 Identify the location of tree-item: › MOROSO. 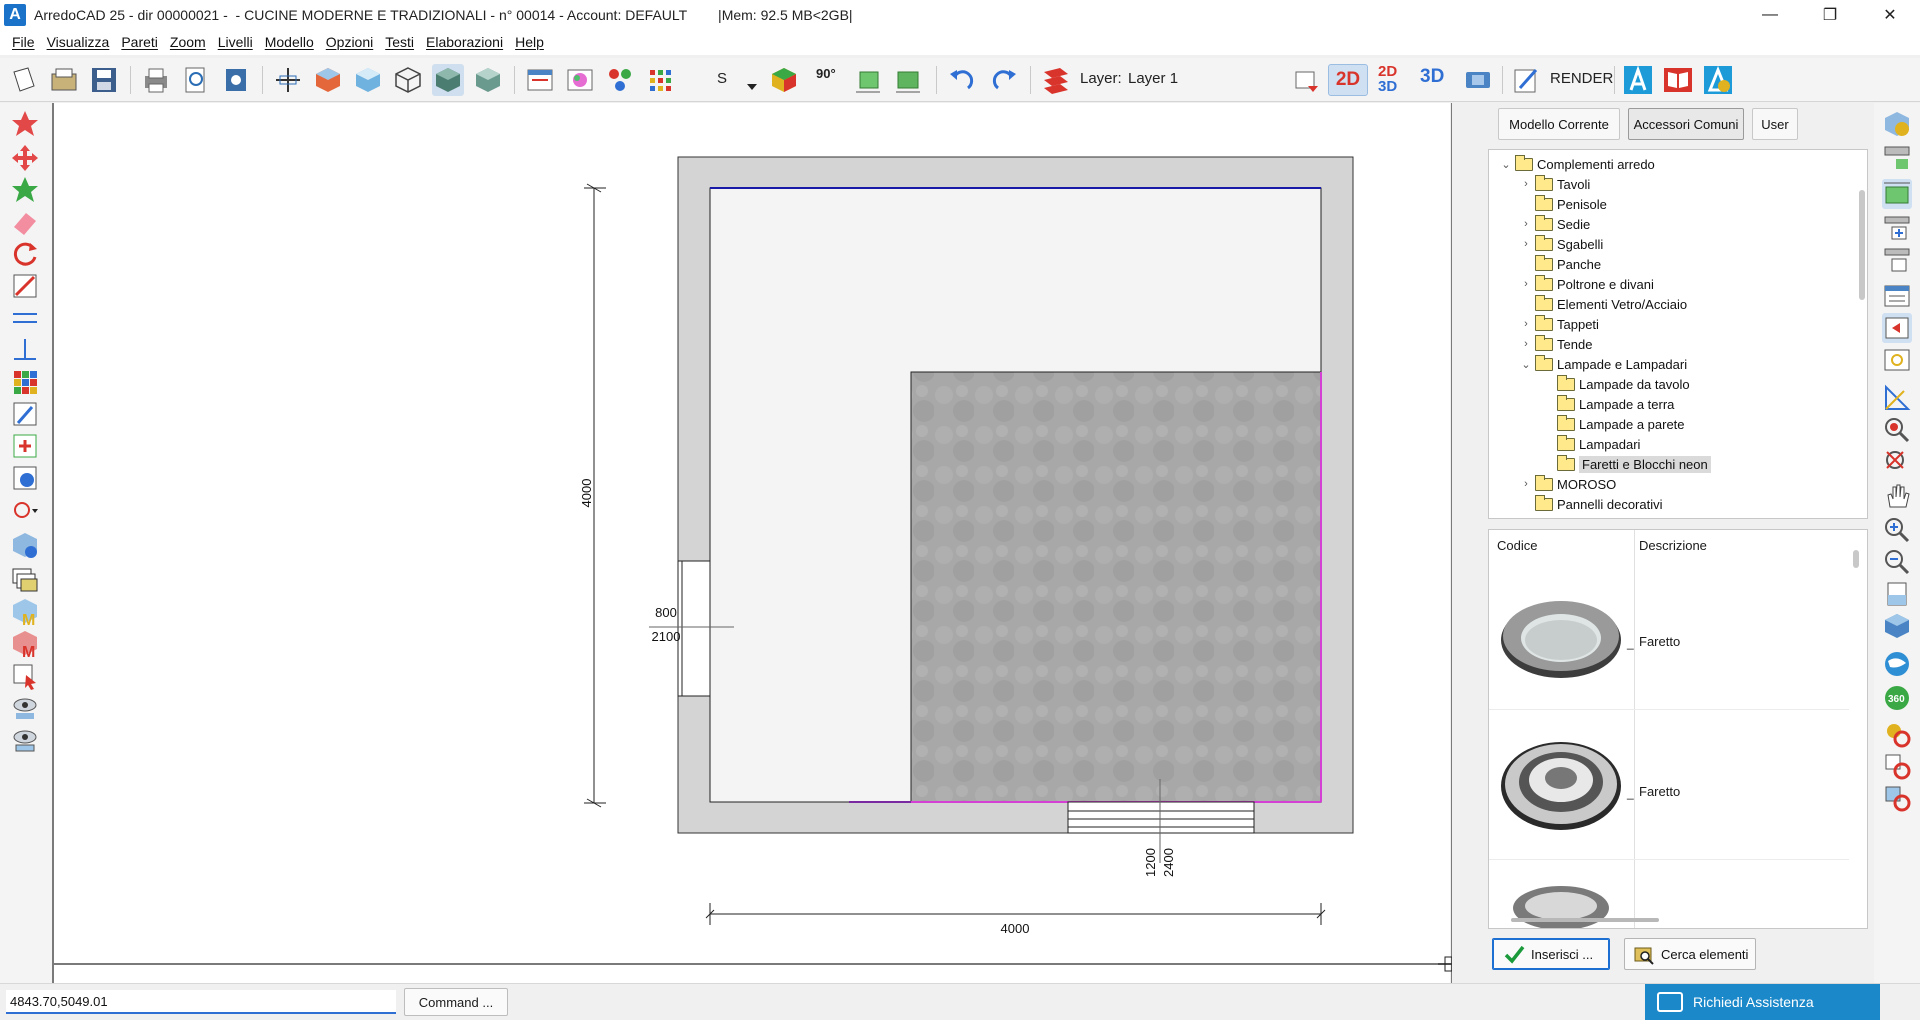
(1567, 484).